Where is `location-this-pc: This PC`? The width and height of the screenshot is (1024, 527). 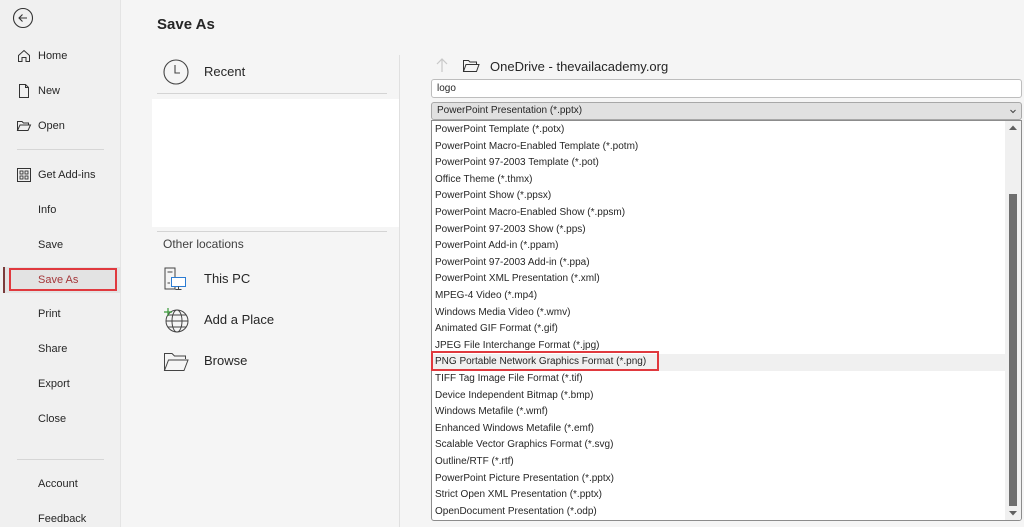 location-this-pc: This PC is located at coordinates (269, 279).